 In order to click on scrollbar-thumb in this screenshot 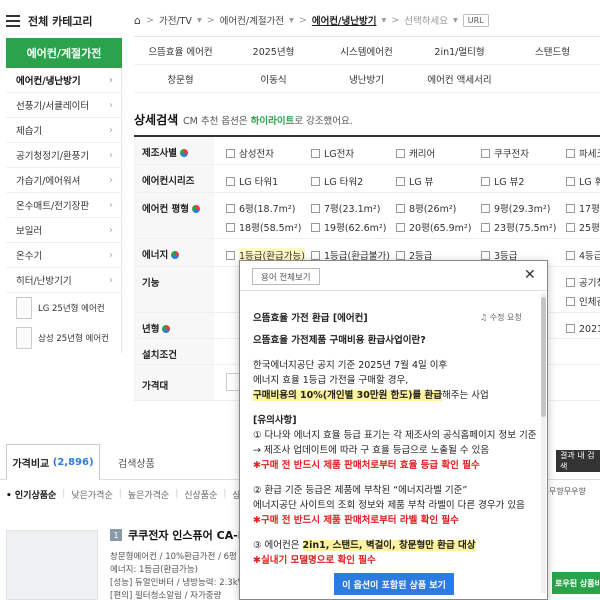, I will do `click(543, 357)`.